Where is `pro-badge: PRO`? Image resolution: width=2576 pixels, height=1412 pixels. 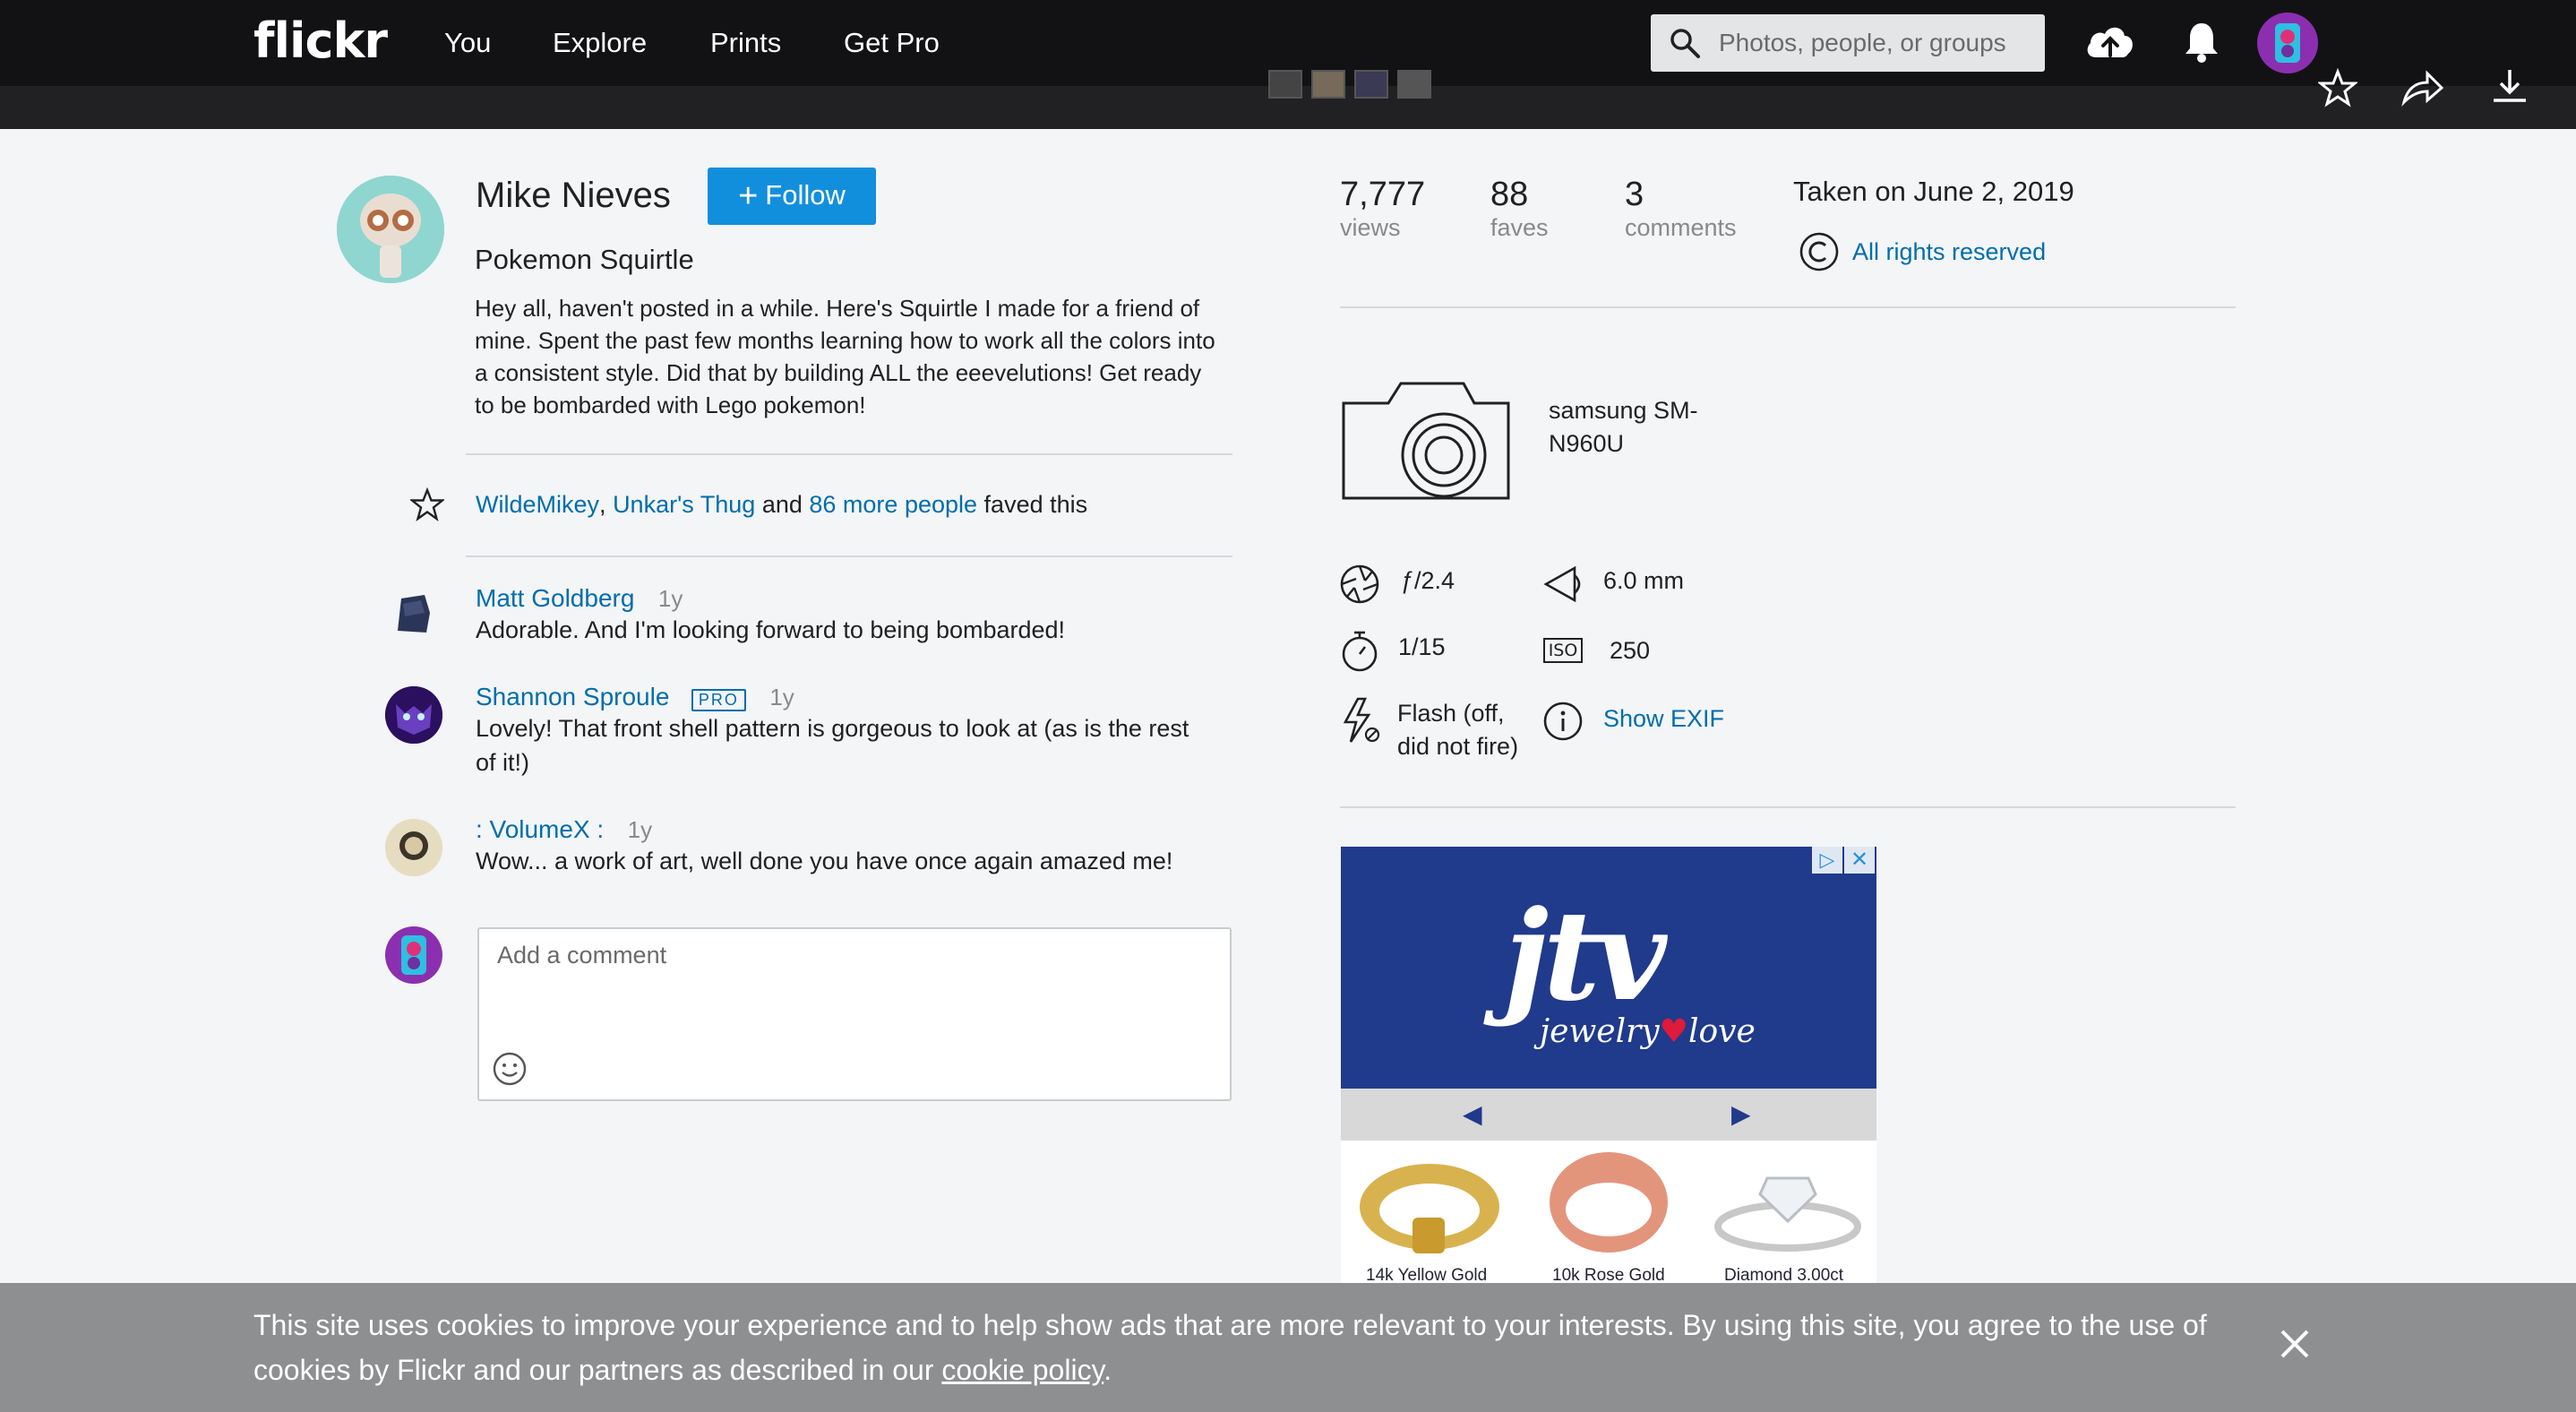
pro-badge: PRO is located at coordinates (718, 700).